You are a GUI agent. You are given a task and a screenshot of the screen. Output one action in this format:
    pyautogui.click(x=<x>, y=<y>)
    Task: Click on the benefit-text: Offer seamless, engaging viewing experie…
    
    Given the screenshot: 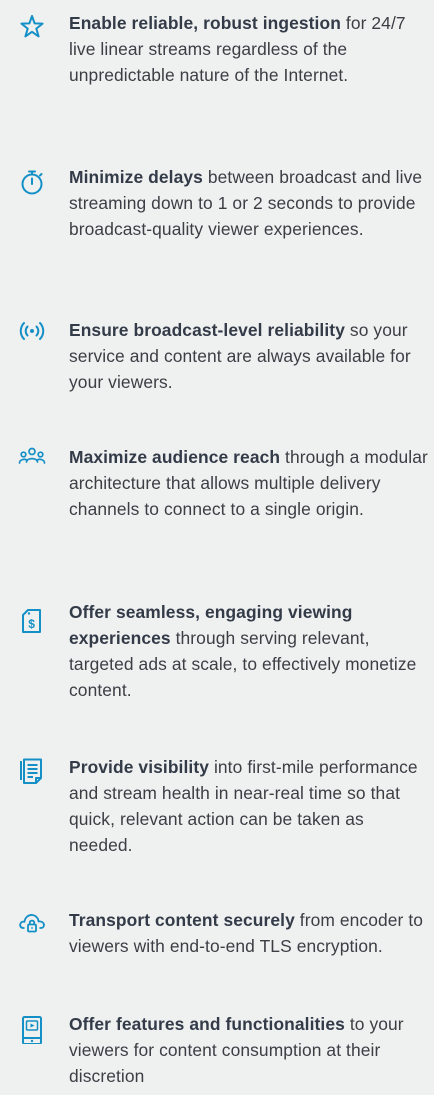 What is the action you would take?
    pyautogui.click(x=250, y=651)
    